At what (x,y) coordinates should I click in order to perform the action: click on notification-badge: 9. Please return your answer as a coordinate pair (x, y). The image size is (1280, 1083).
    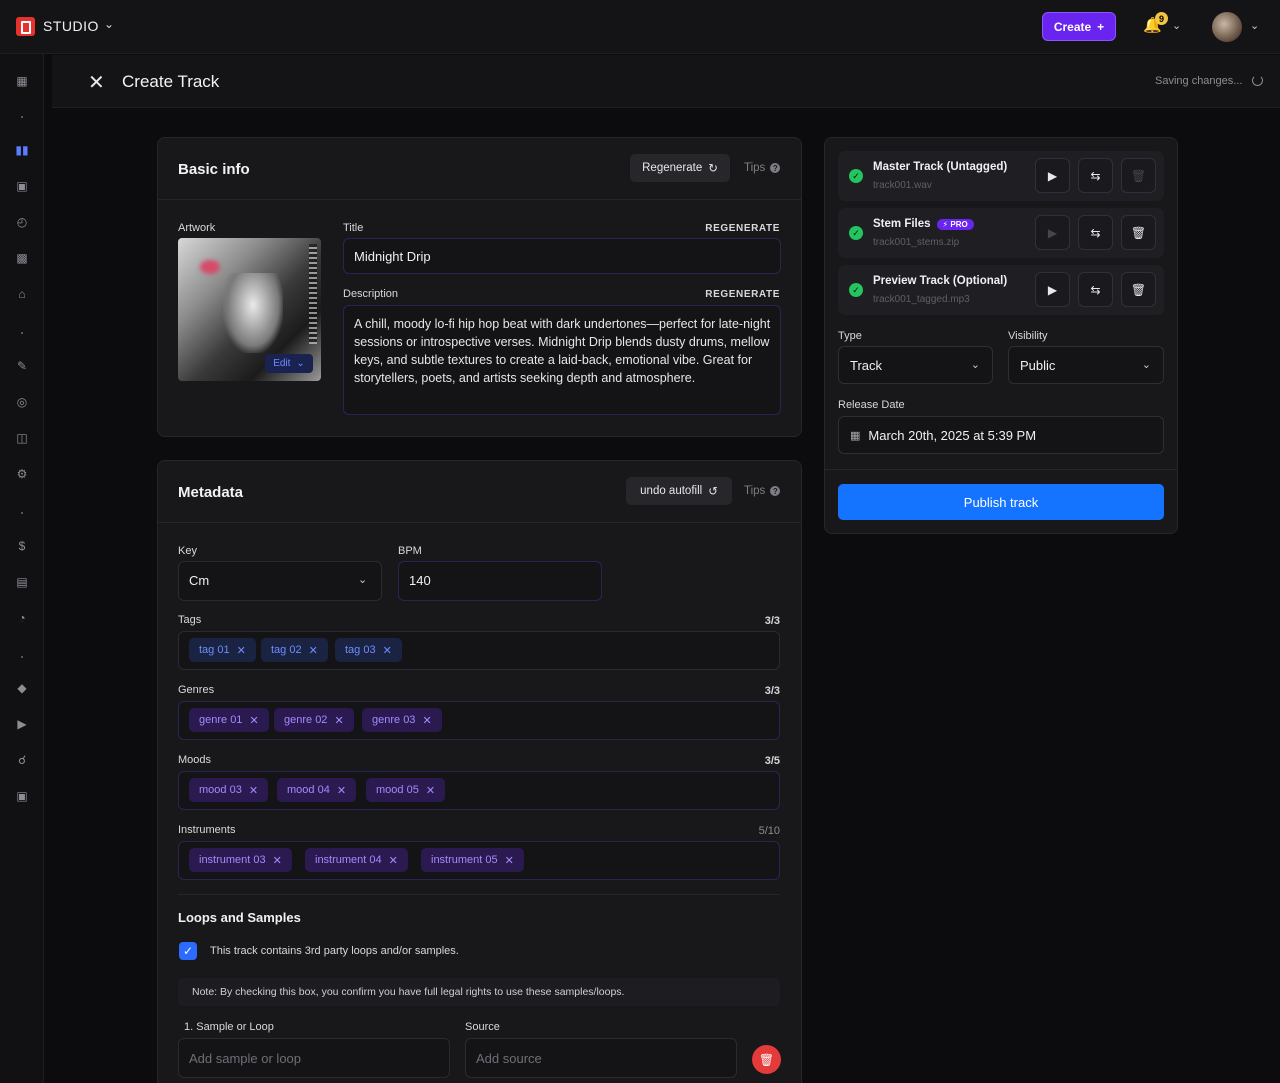
    Looking at the image, I should click on (1161, 18).